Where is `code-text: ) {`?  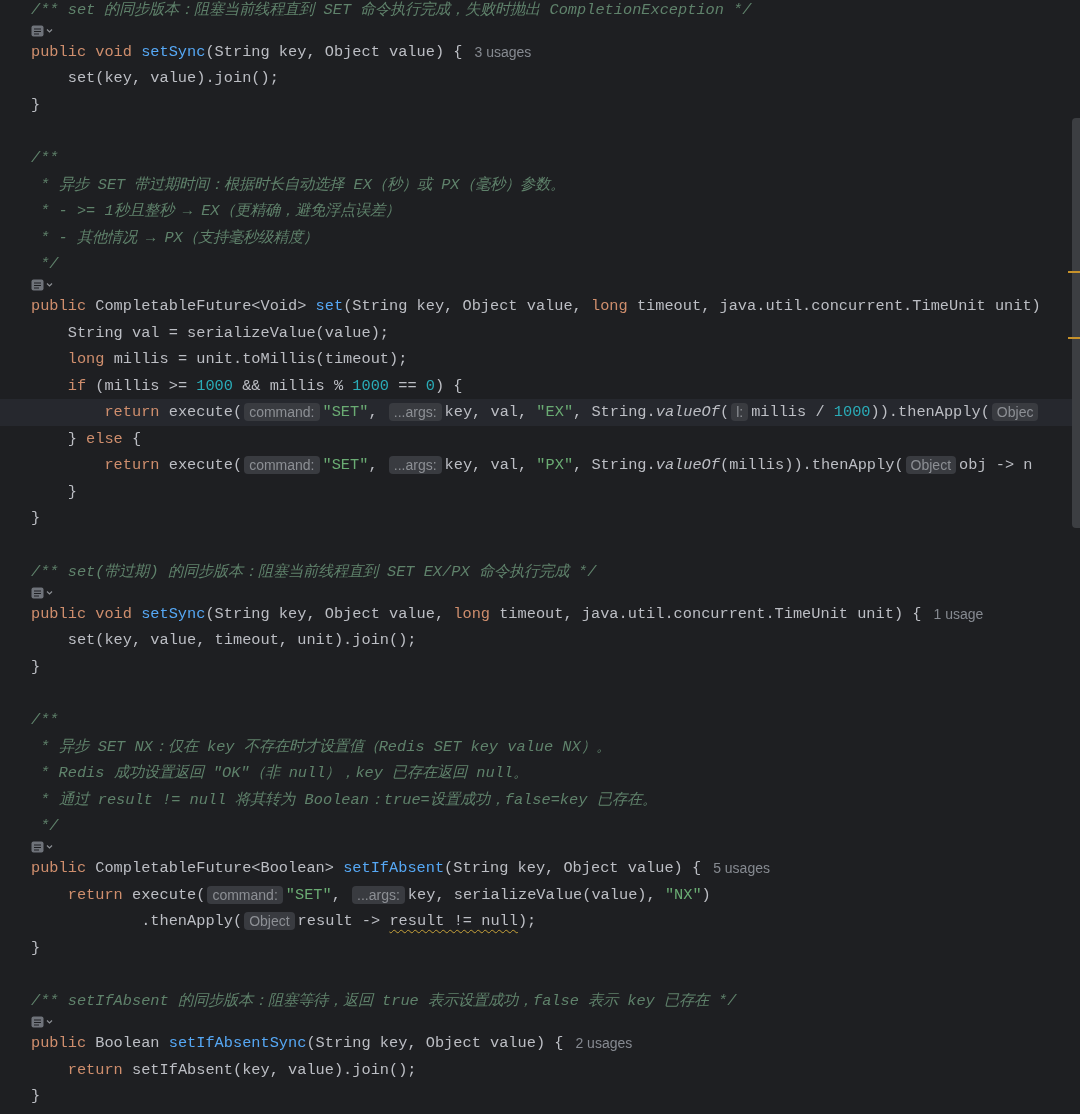
code-text: ) { is located at coordinates (448, 385).